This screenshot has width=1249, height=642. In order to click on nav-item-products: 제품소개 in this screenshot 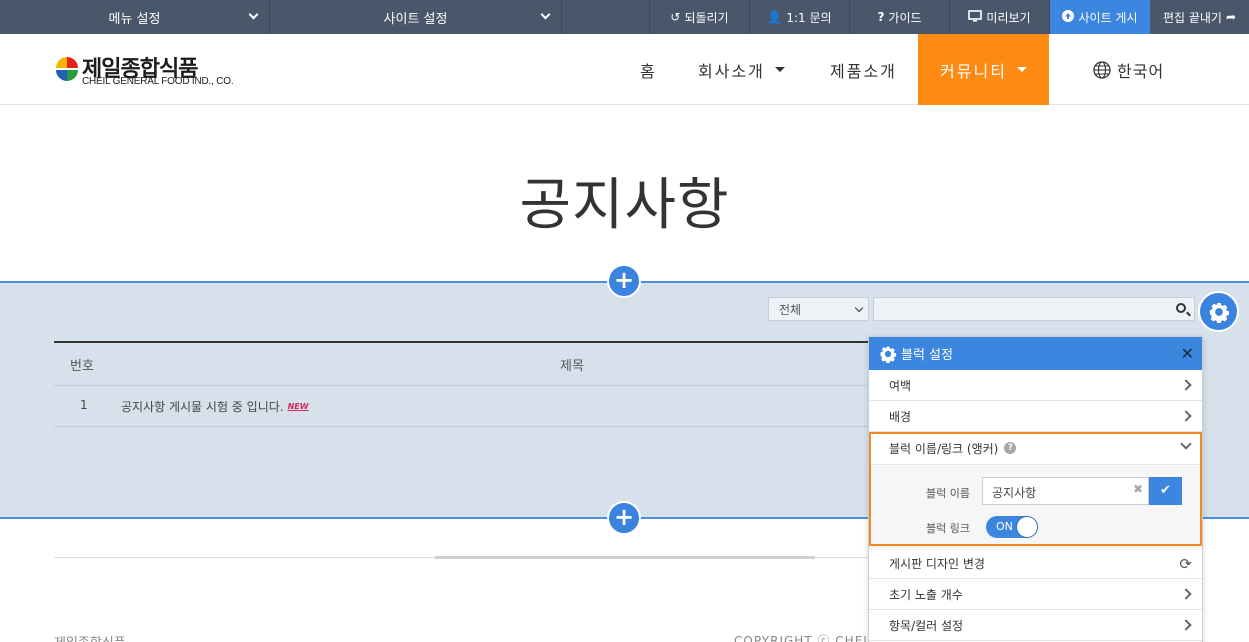, I will do `click(863, 69)`.